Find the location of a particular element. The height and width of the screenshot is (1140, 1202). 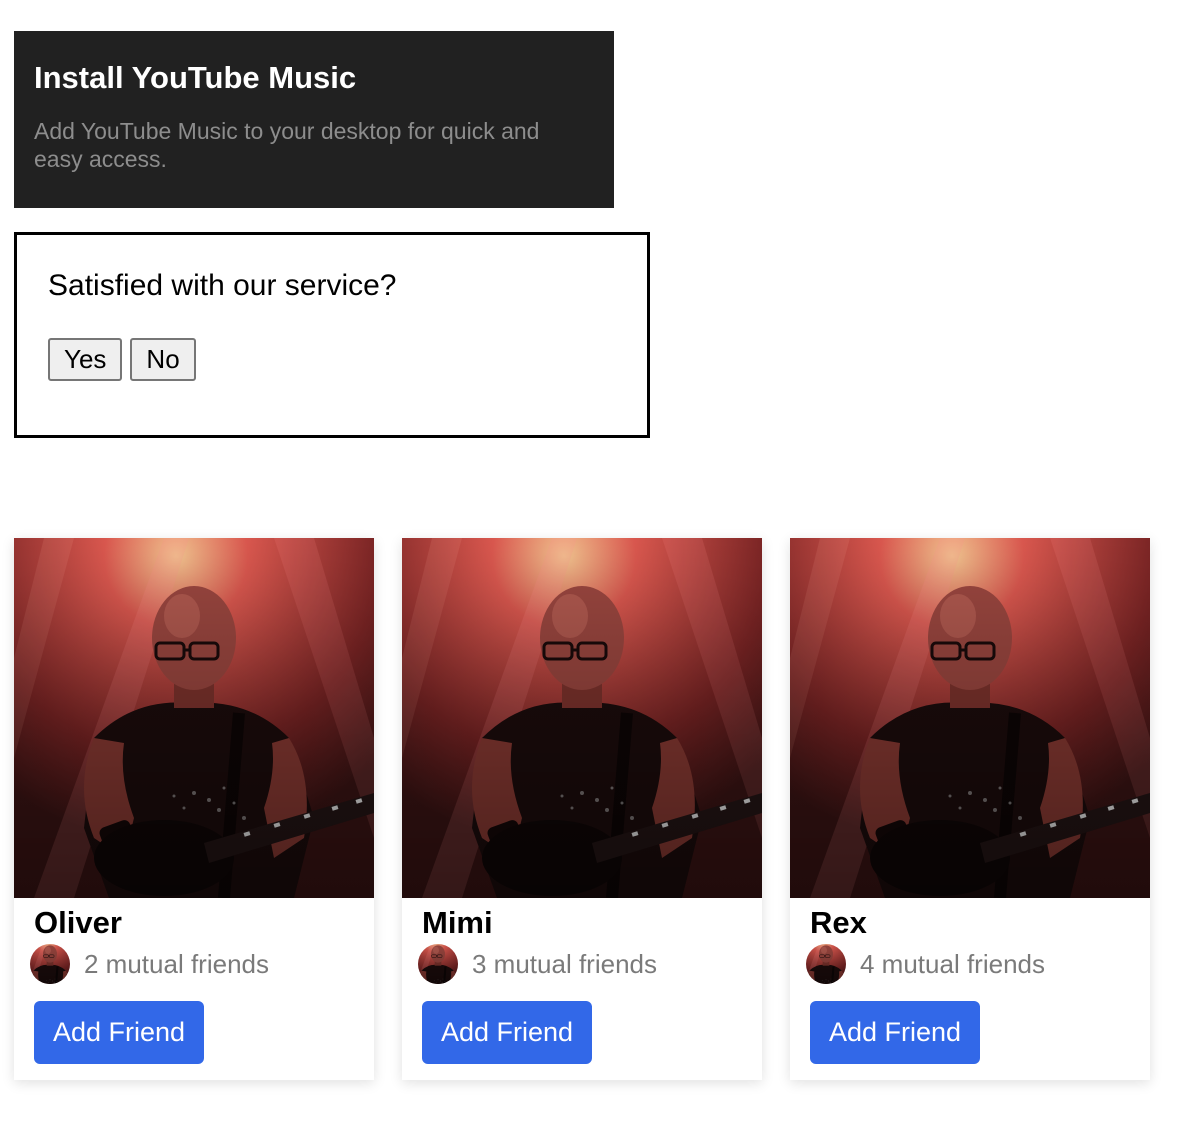

satisfaction-survey: Satisfied with our service? Yes No is located at coordinates (332, 335).